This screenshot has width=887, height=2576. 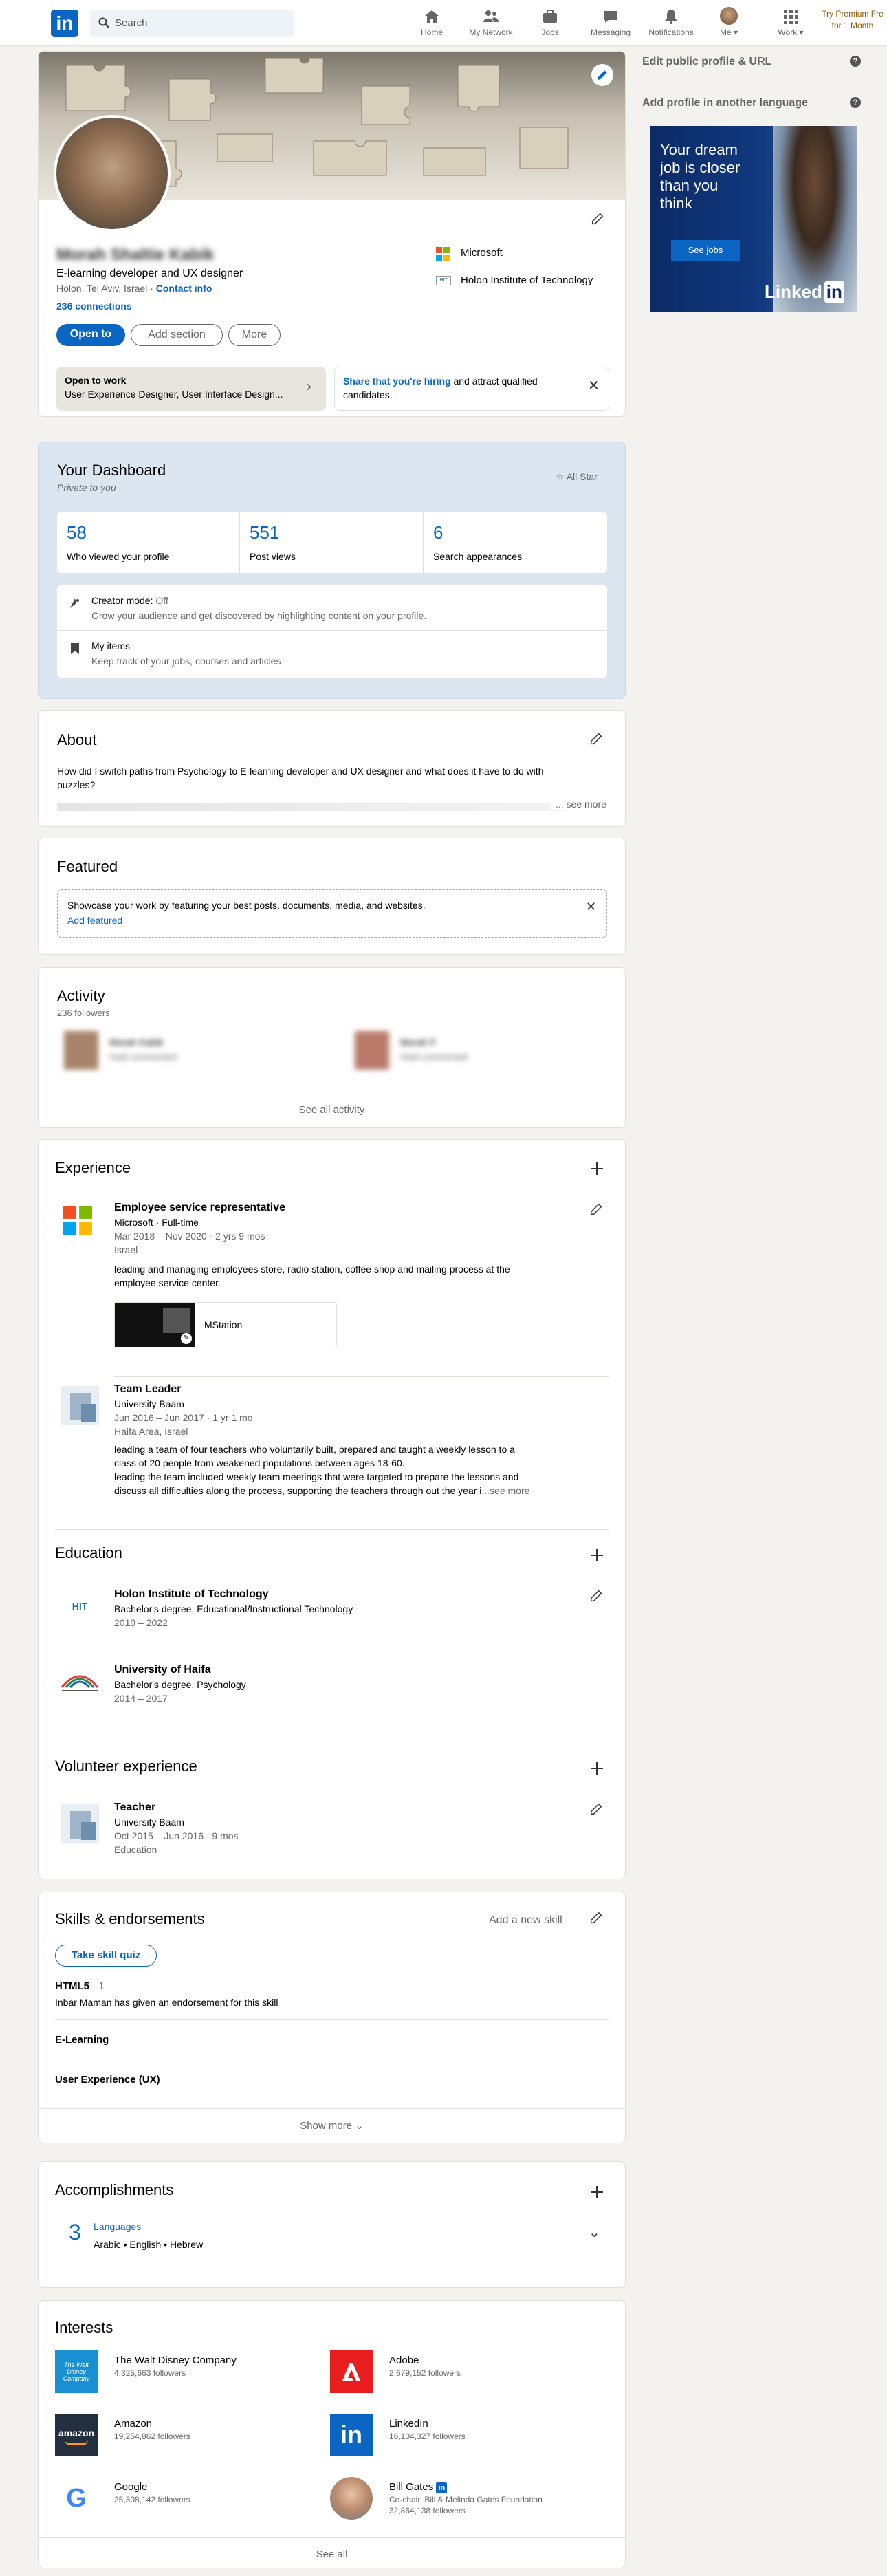 What do you see at coordinates (254, 335) in the screenshot?
I see `more-button: More` at bounding box center [254, 335].